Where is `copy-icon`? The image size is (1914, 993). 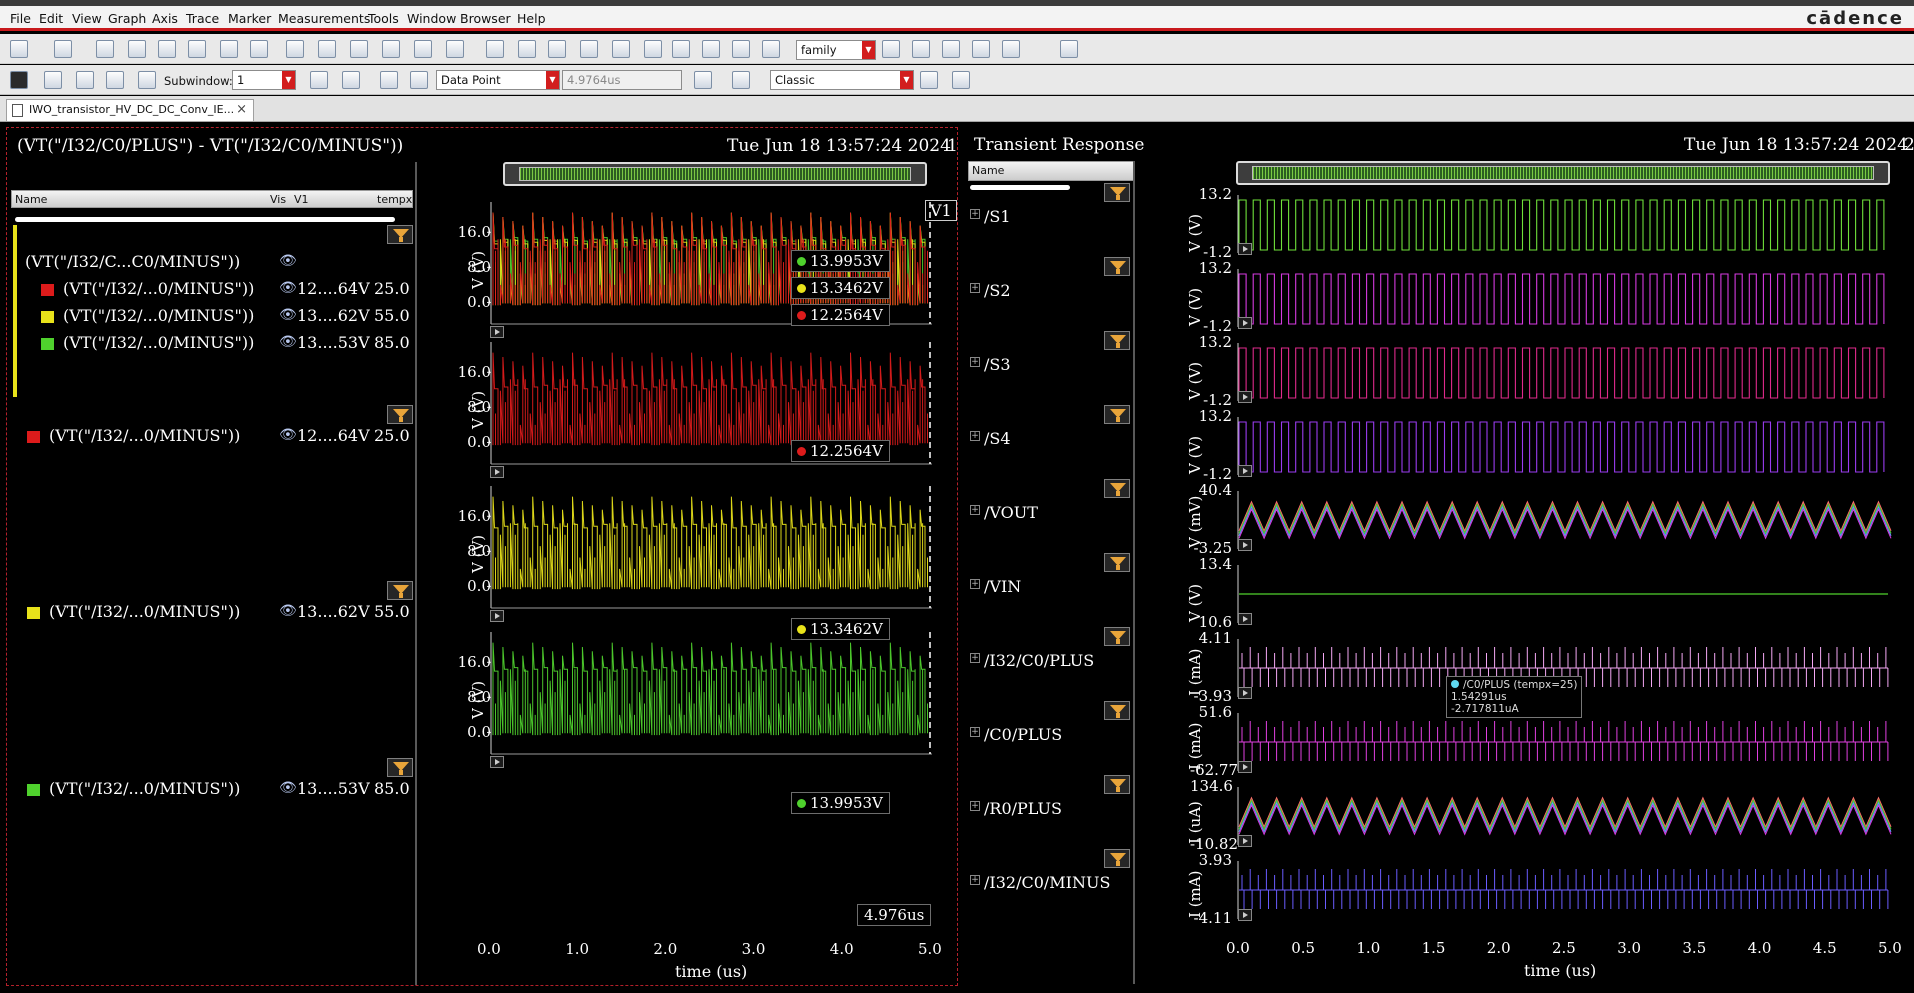 copy-icon is located at coordinates (391, 49).